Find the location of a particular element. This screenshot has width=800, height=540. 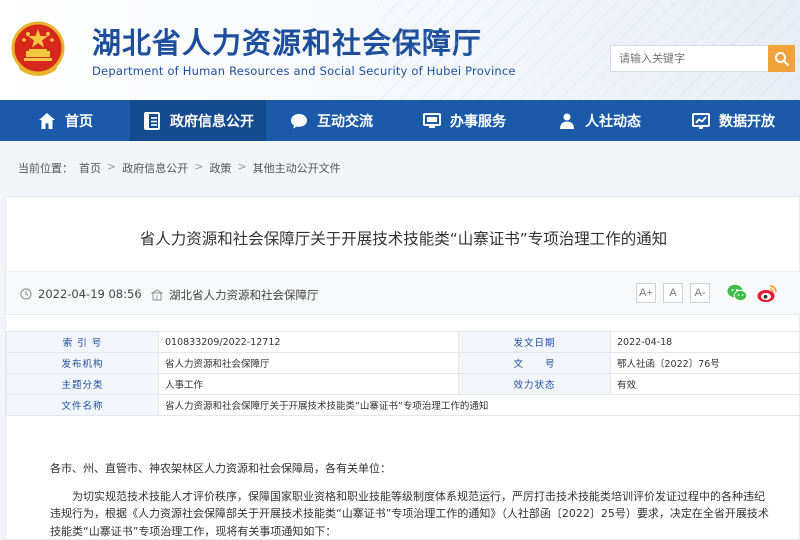

table-row: 文件名称 省人力资源和社会保障厅关于开展技术技能类“山寨证书”专项治理工作的通知 is located at coordinates (403, 405).